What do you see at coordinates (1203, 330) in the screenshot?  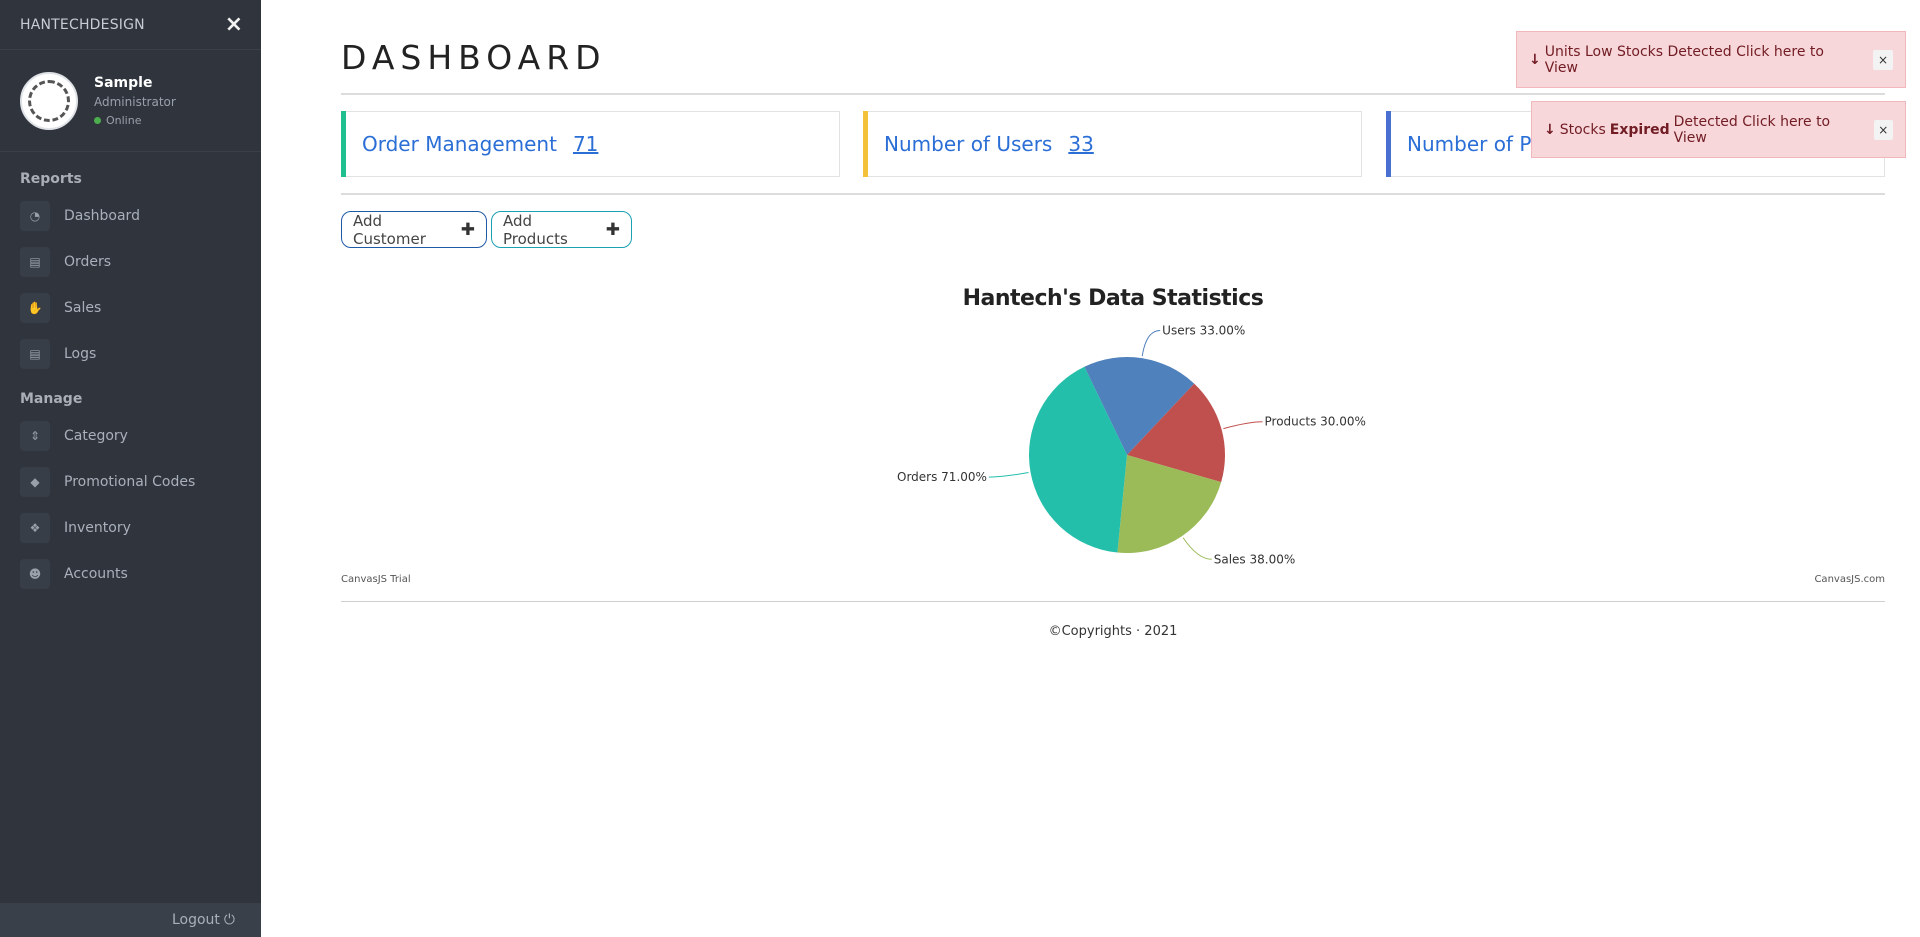 I see `pie-label-users: Users 33.00%` at bounding box center [1203, 330].